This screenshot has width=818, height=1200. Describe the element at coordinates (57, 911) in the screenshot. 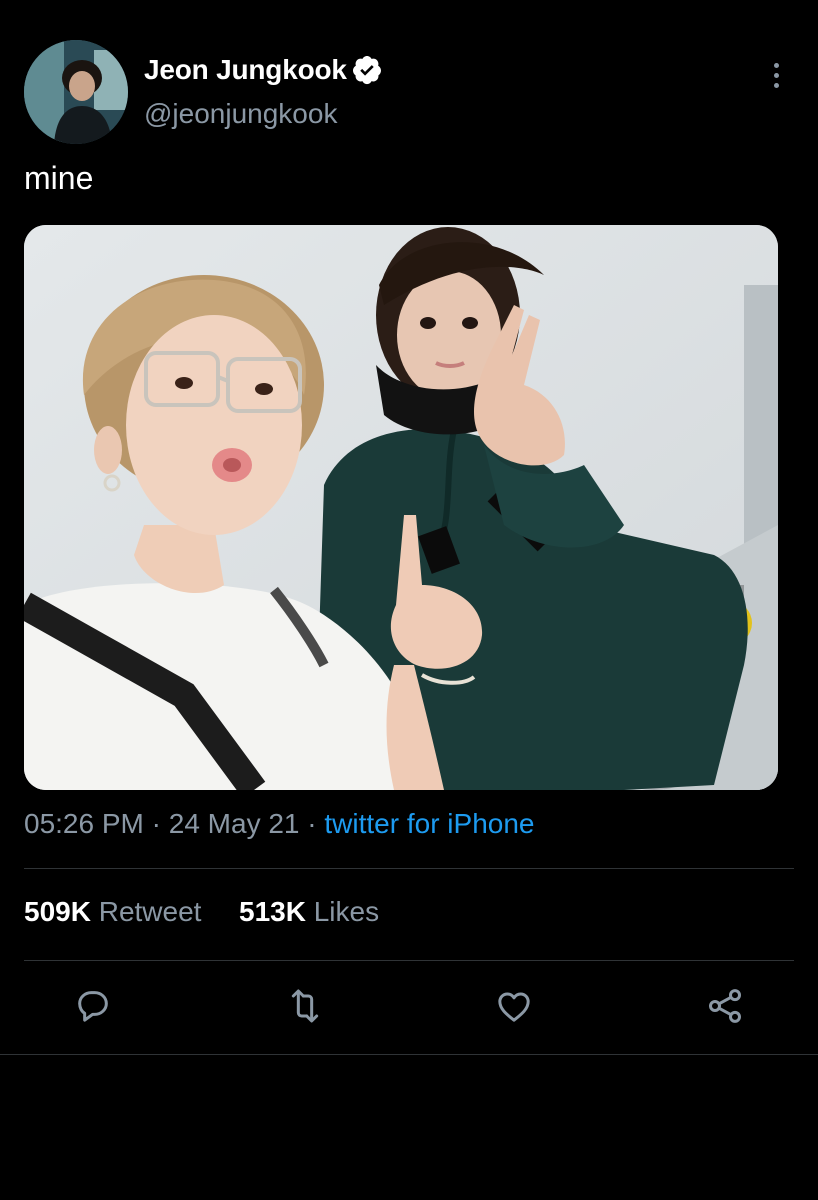

I see `retweet-count: 509K` at that location.